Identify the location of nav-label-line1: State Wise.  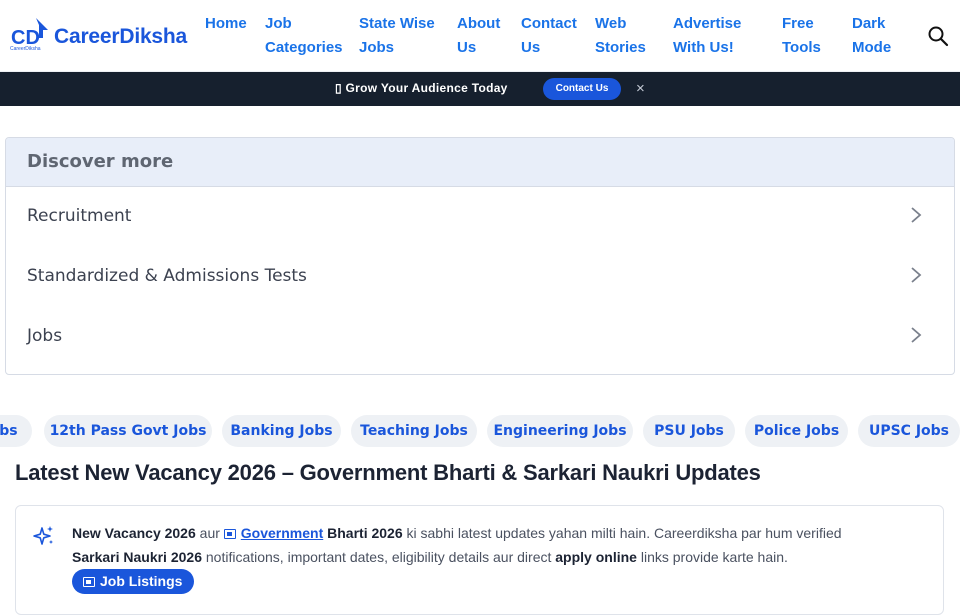
(397, 23).